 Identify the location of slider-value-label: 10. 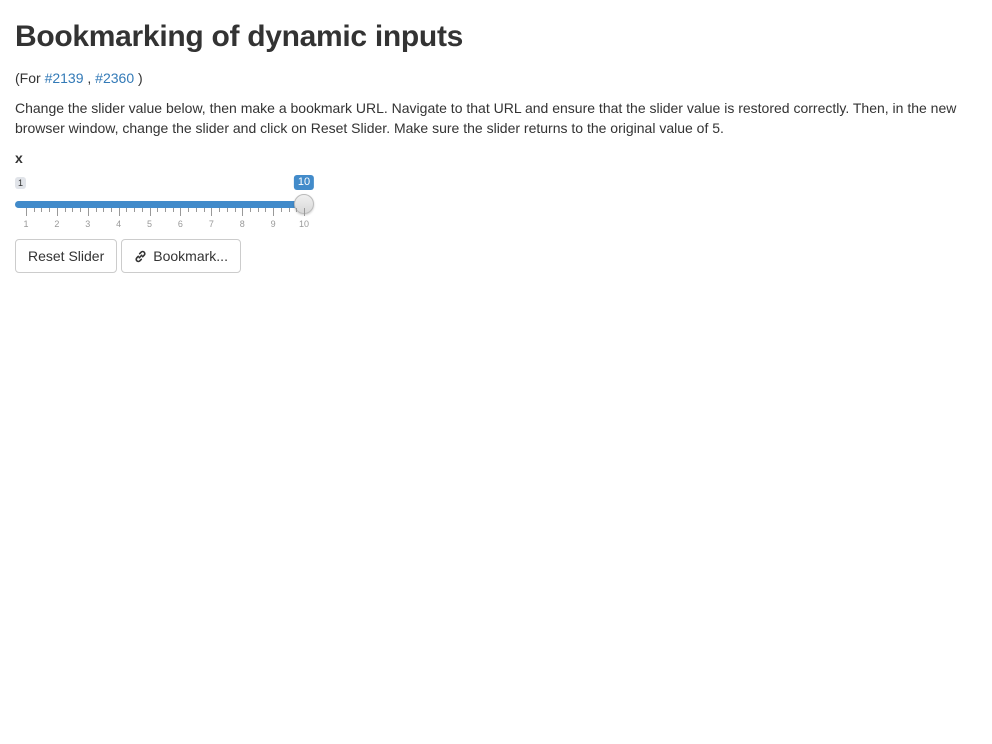
(304, 182).